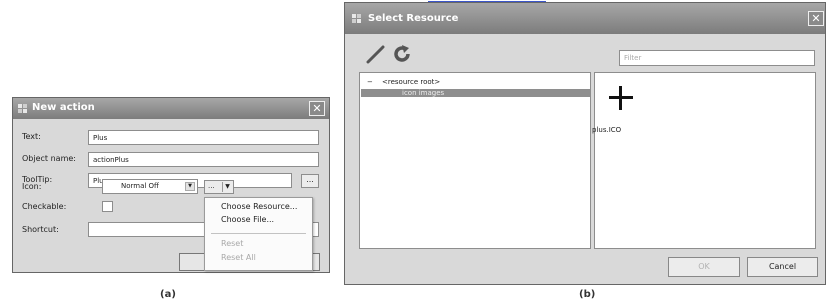 The height and width of the screenshot is (306, 826). I want to click on filter-input: Filter, so click(717, 58).